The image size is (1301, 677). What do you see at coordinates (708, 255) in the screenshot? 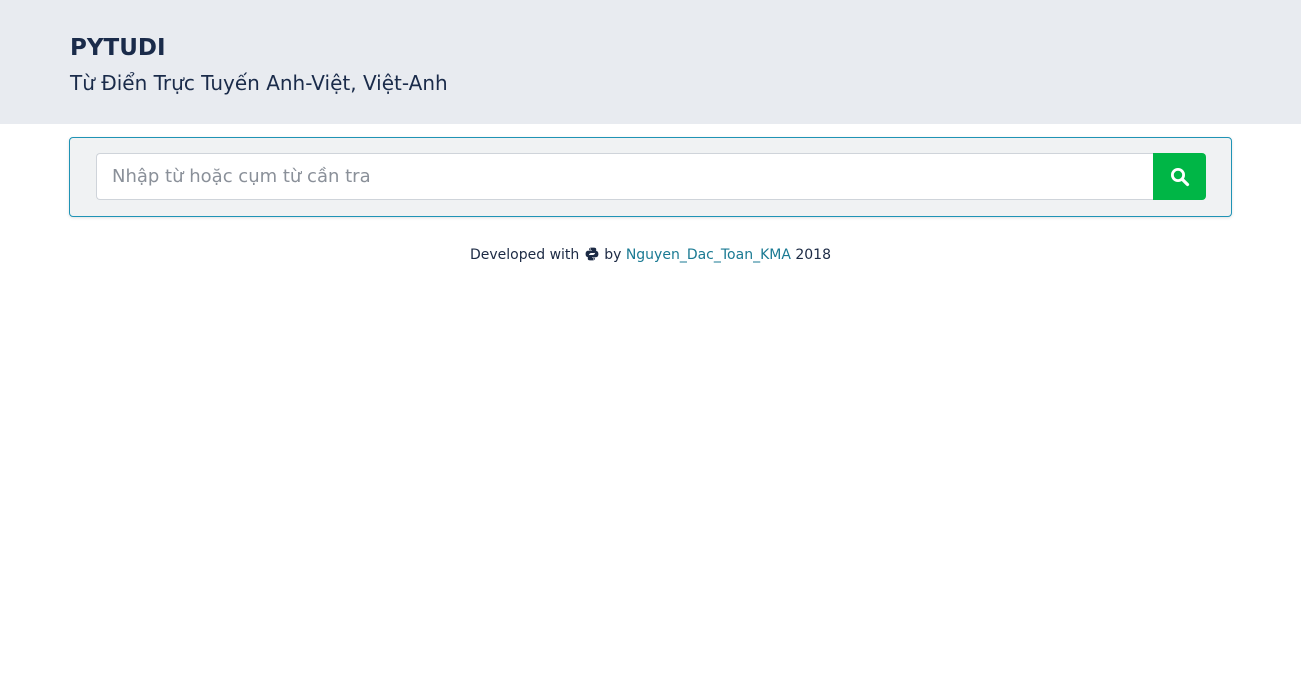
I see `author-link: Nguyen_Dac_Toan_KMA` at bounding box center [708, 255].